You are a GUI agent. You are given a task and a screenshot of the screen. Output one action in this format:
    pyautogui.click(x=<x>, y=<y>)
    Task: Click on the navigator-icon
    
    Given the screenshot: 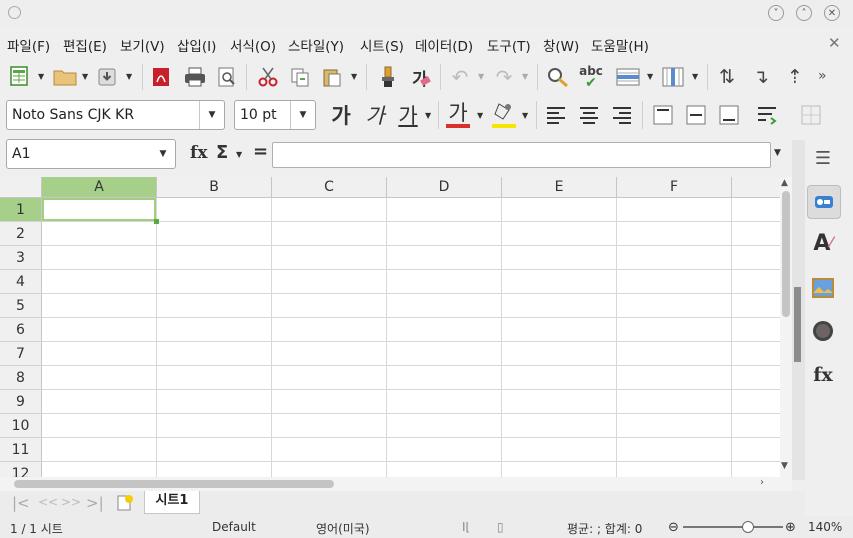 What is the action you would take?
    pyautogui.click(x=823, y=331)
    